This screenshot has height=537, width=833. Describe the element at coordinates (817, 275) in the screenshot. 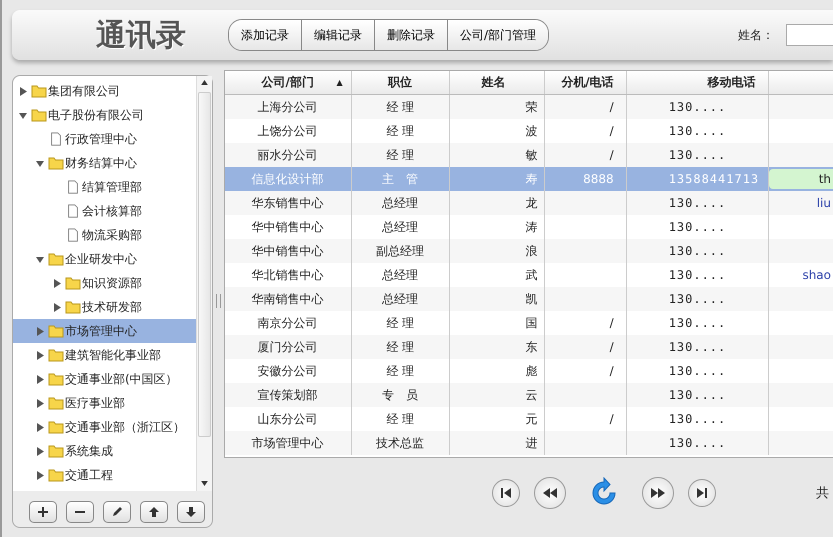

I see `email-link: shao` at that location.